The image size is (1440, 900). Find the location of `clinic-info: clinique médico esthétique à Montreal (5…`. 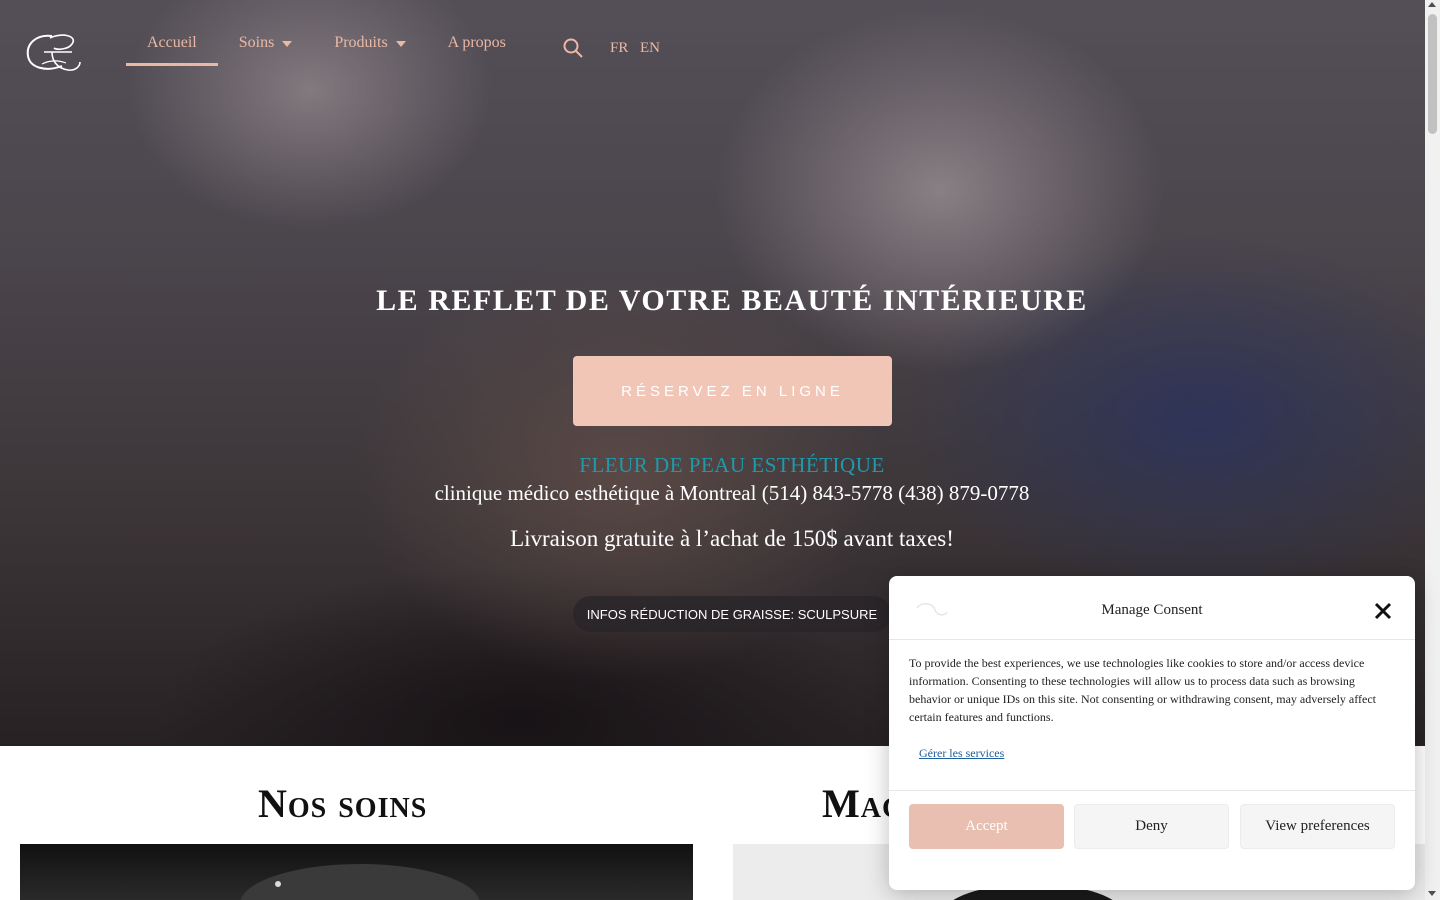

clinic-info: clinique médico esthétique à Montreal (5… is located at coordinates (732, 493).